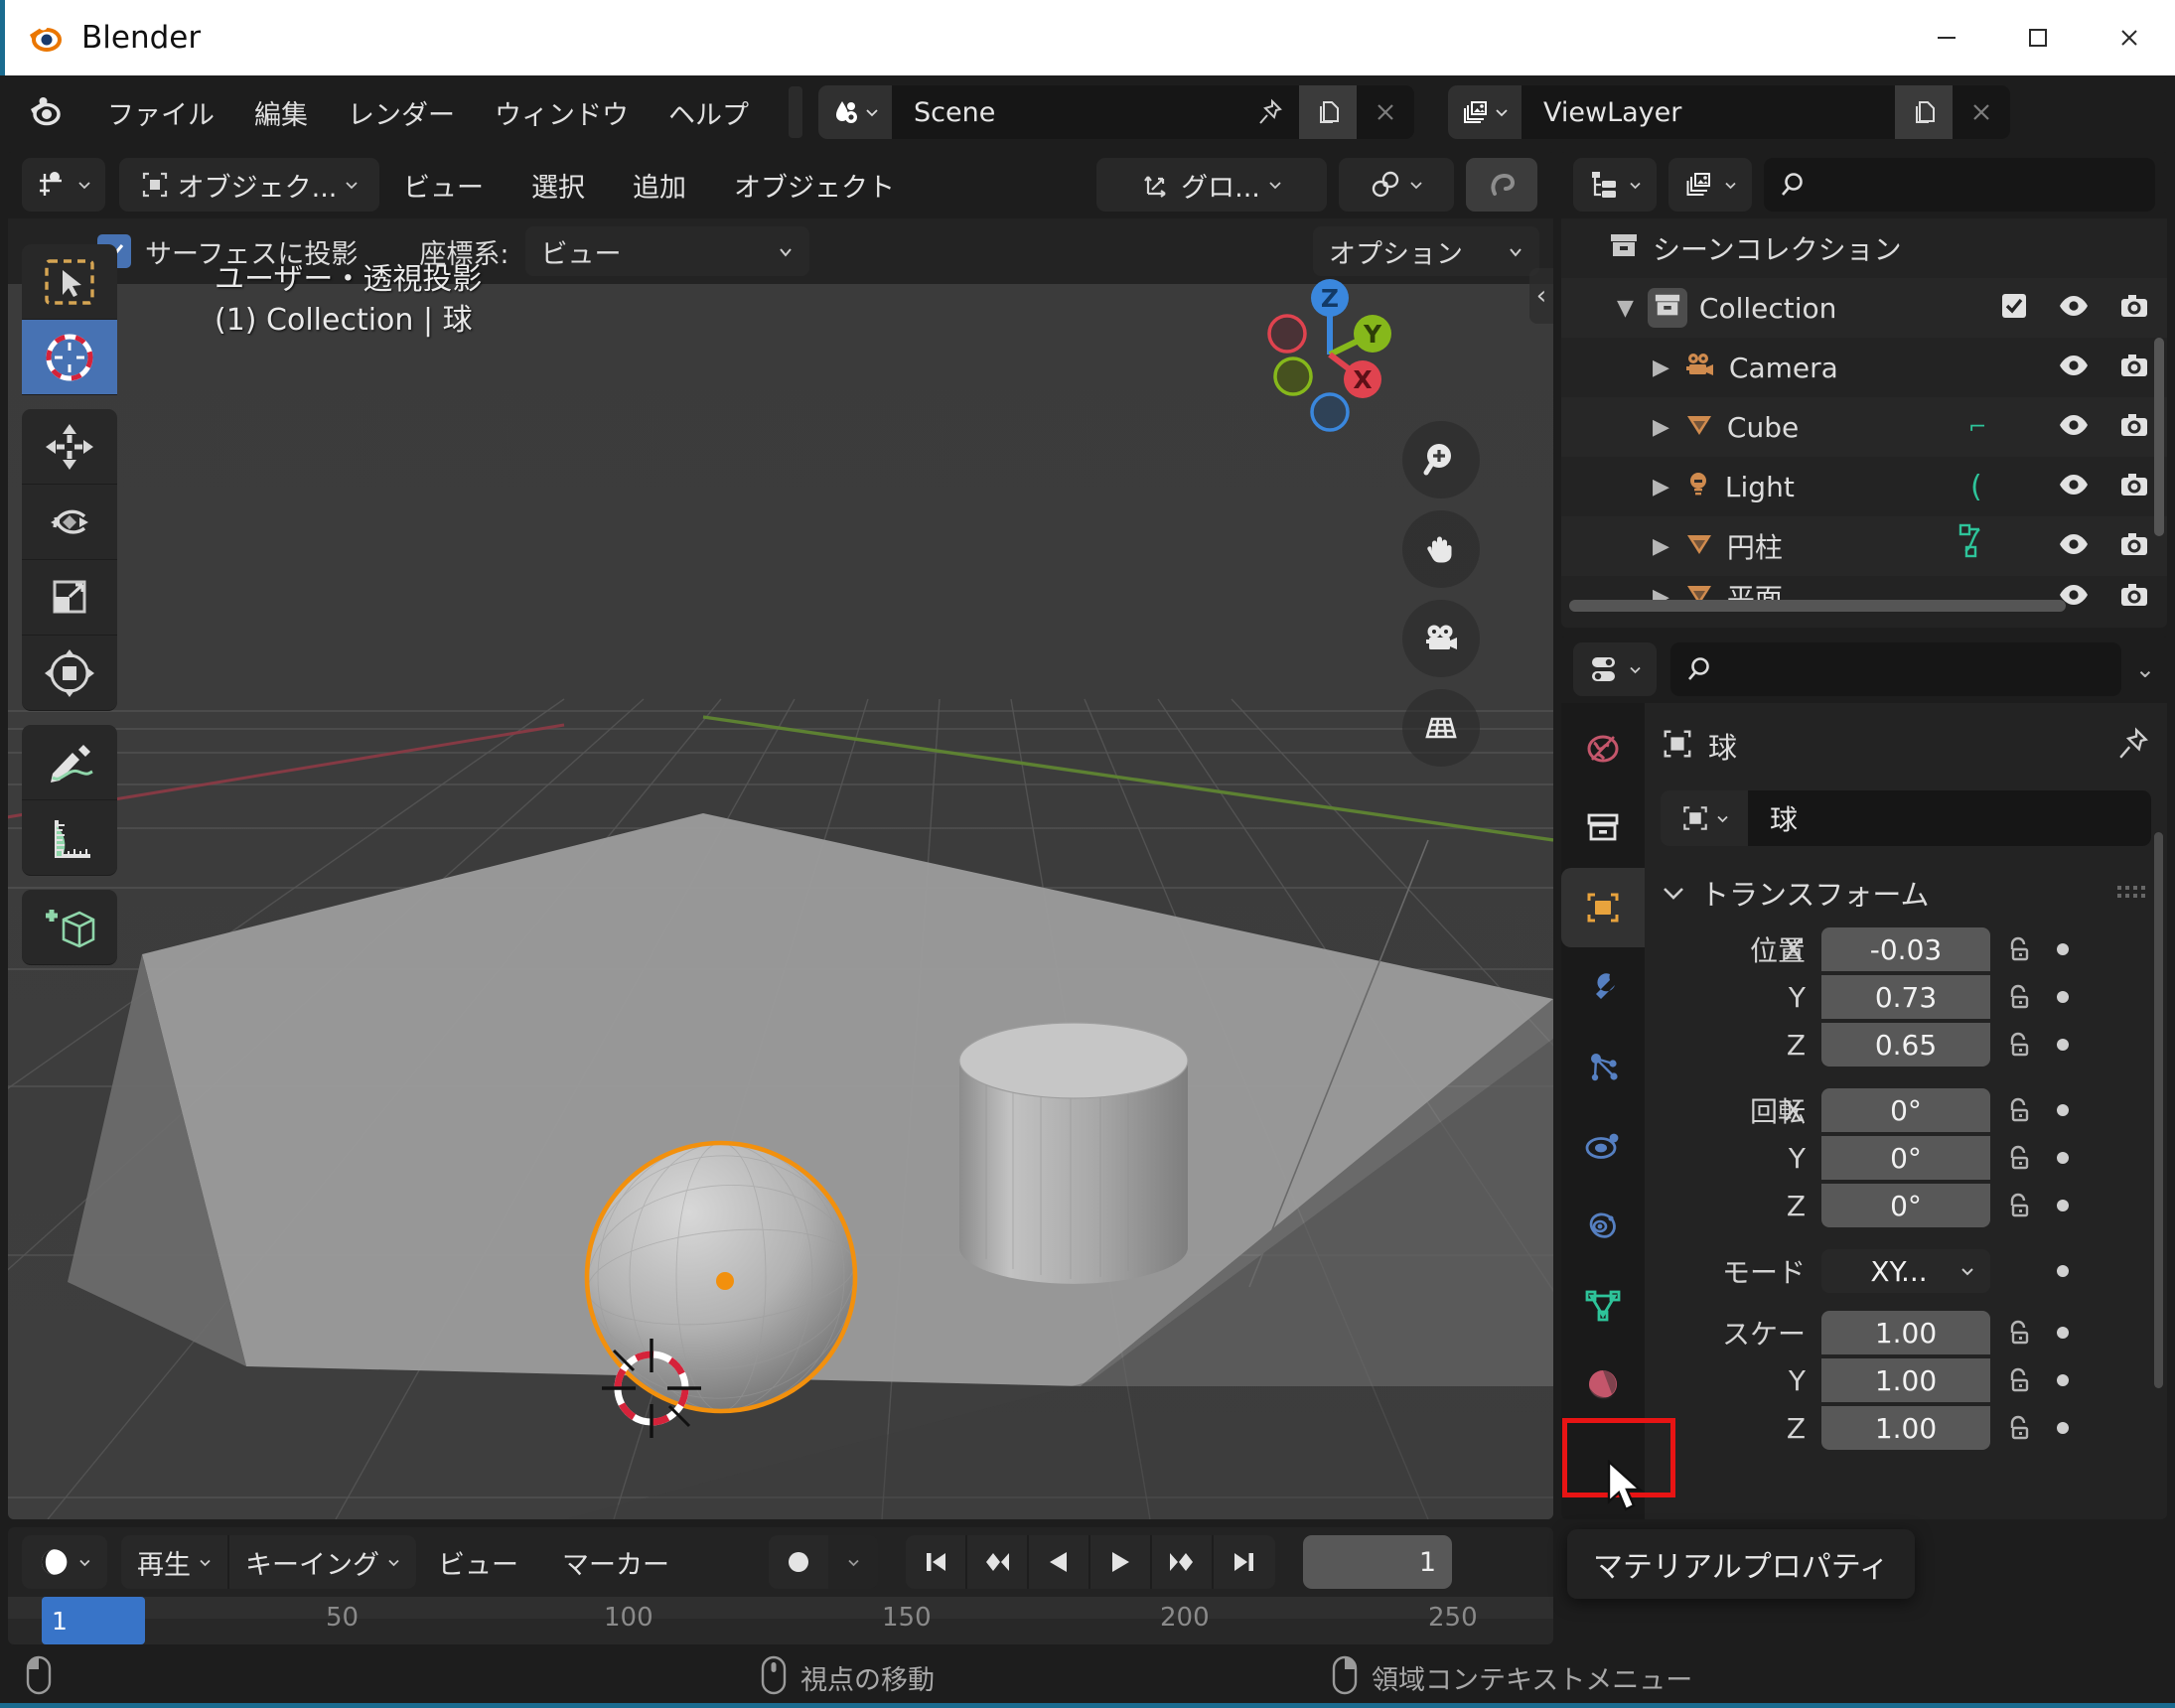 Image resolution: width=2175 pixels, height=1708 pixels. I want to click on outliner-expand-cylinder: ▶, so click(1661, 546).